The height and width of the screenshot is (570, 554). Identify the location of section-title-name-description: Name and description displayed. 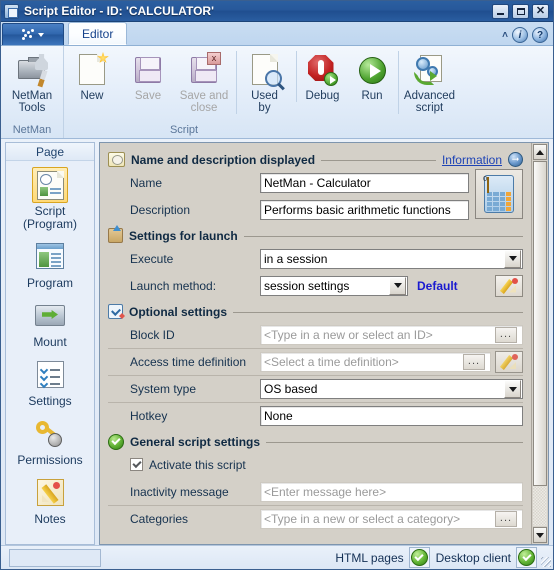
(223, 159).